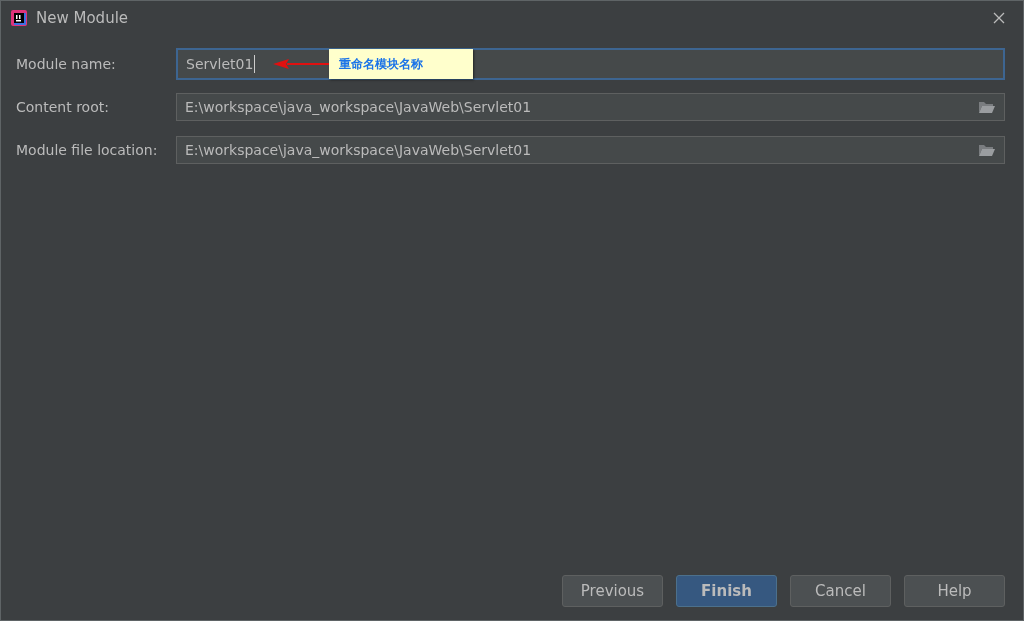 The width and height of the screenshot is (1024, 621). Describe the element at coordinates (66, 64) in the screenshot. I see `field-label: Module name:` at that location.